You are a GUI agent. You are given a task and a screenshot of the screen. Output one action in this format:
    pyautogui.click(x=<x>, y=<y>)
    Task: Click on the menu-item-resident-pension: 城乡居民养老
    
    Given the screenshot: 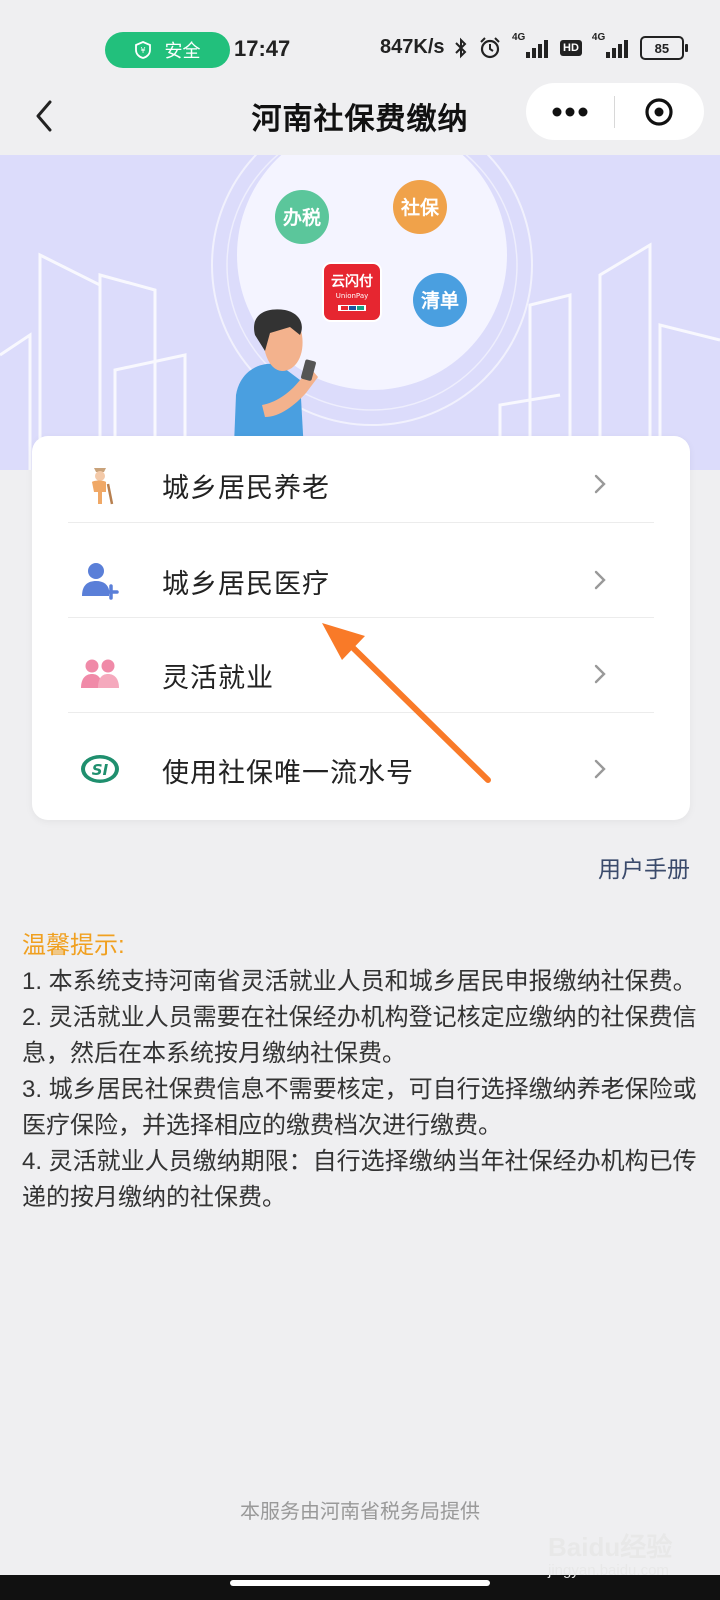 What is the action you would take?
    pyautogui.click(x=361, y=484)
    